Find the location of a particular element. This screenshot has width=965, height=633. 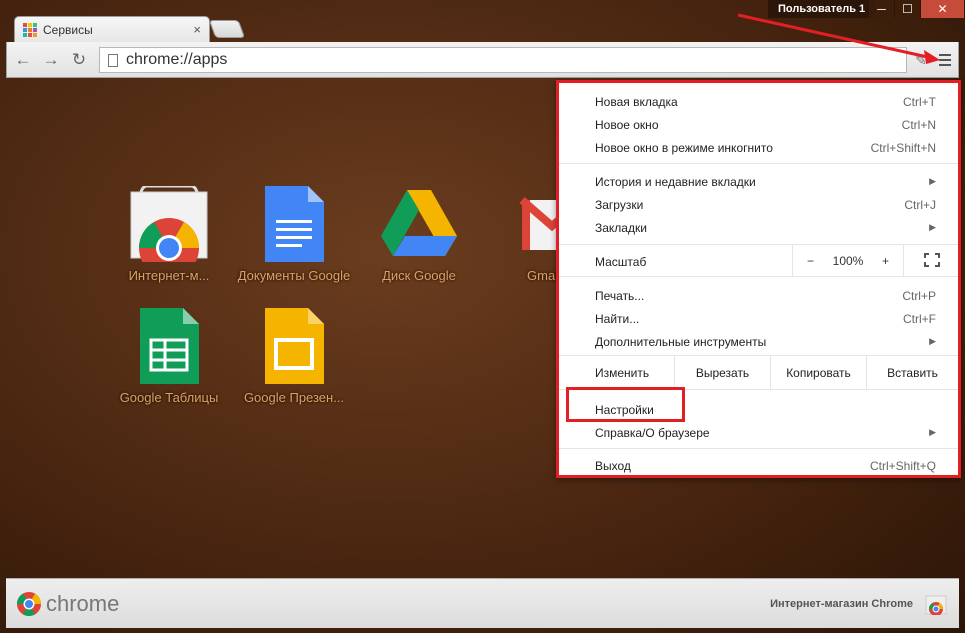

google-docs-icon is located at coordinates (294, 224).